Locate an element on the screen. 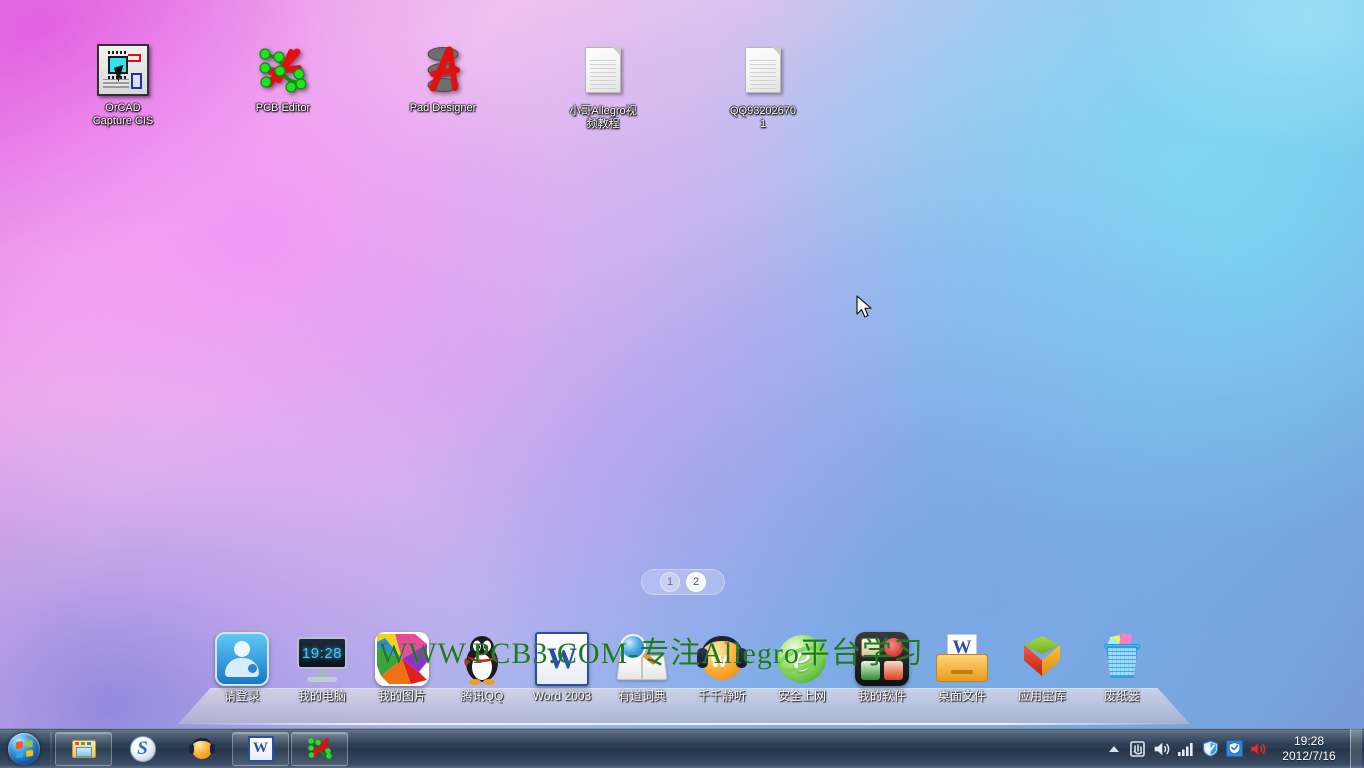 The image size is (1364, 768). headphone-face-icon is located at coordinates (201, 749).